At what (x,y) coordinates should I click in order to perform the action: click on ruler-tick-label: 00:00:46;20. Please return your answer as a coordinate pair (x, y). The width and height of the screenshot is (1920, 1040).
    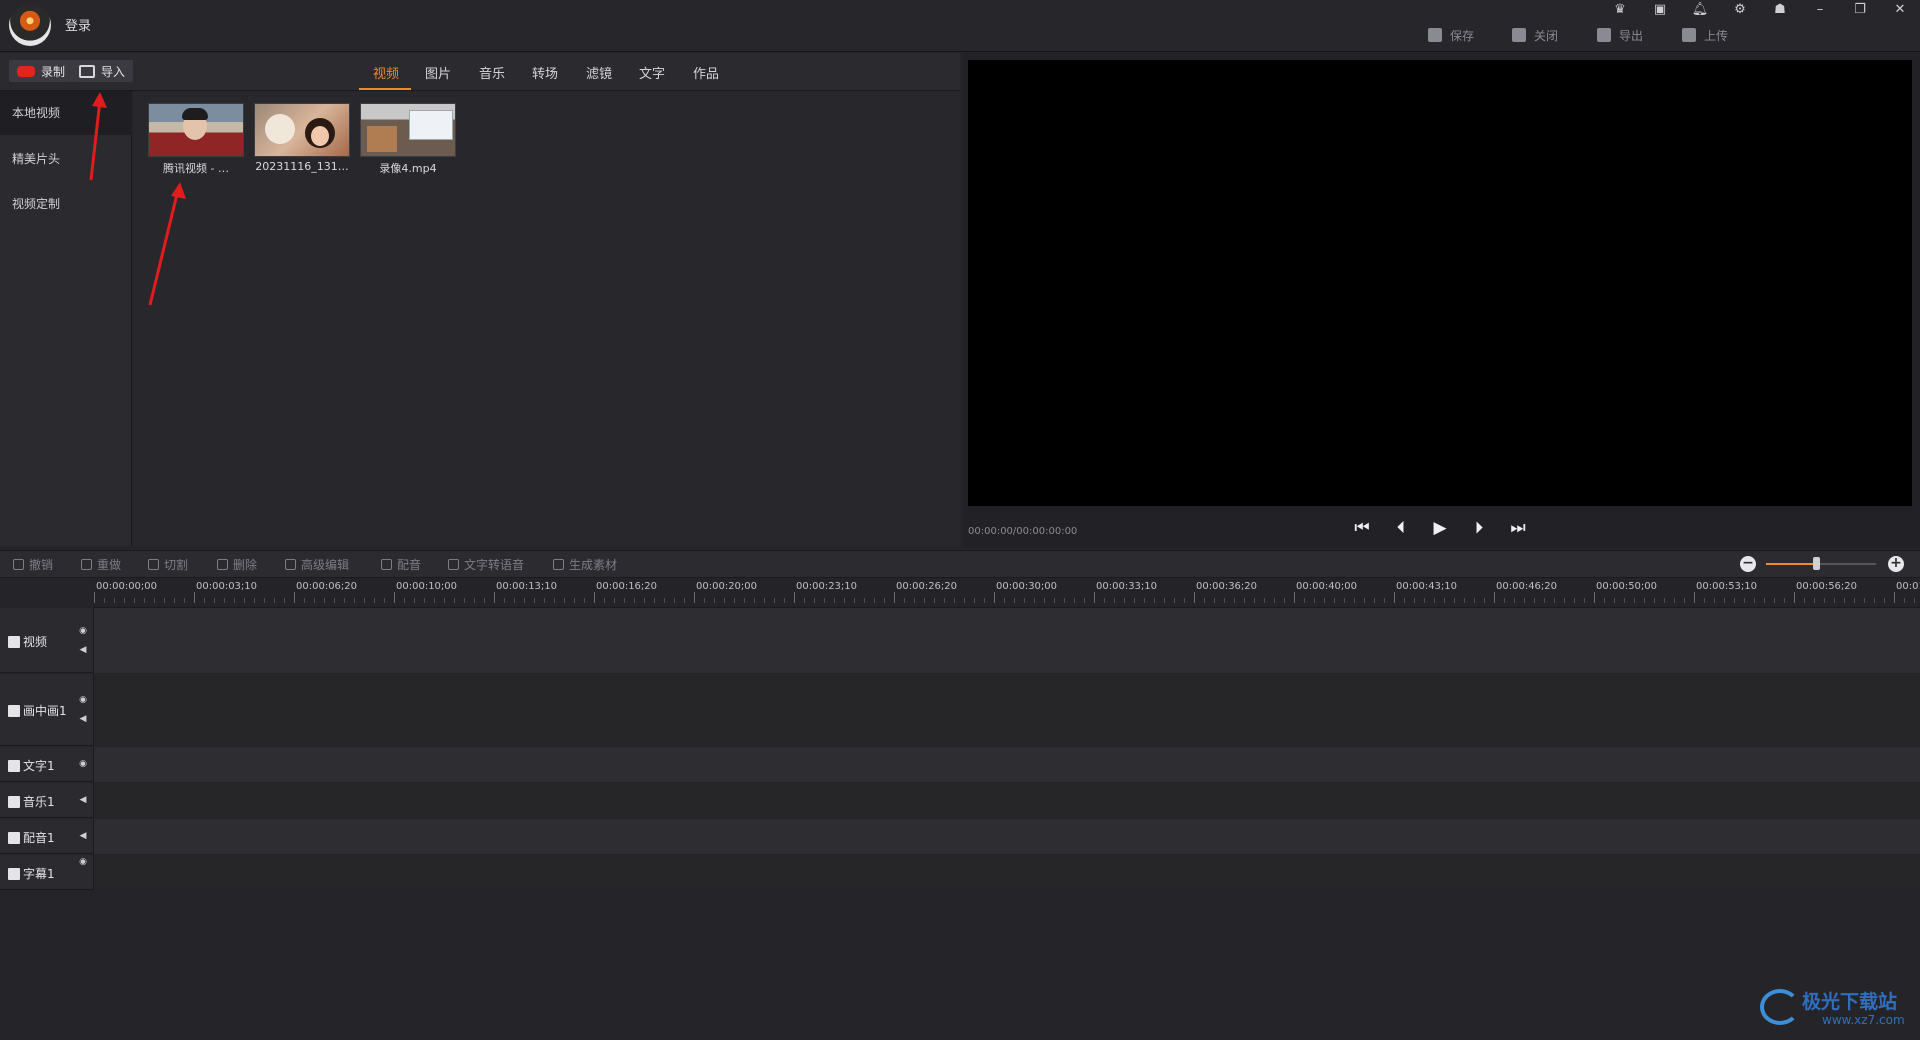
    Looking at the image, I should click on (1527, 586).